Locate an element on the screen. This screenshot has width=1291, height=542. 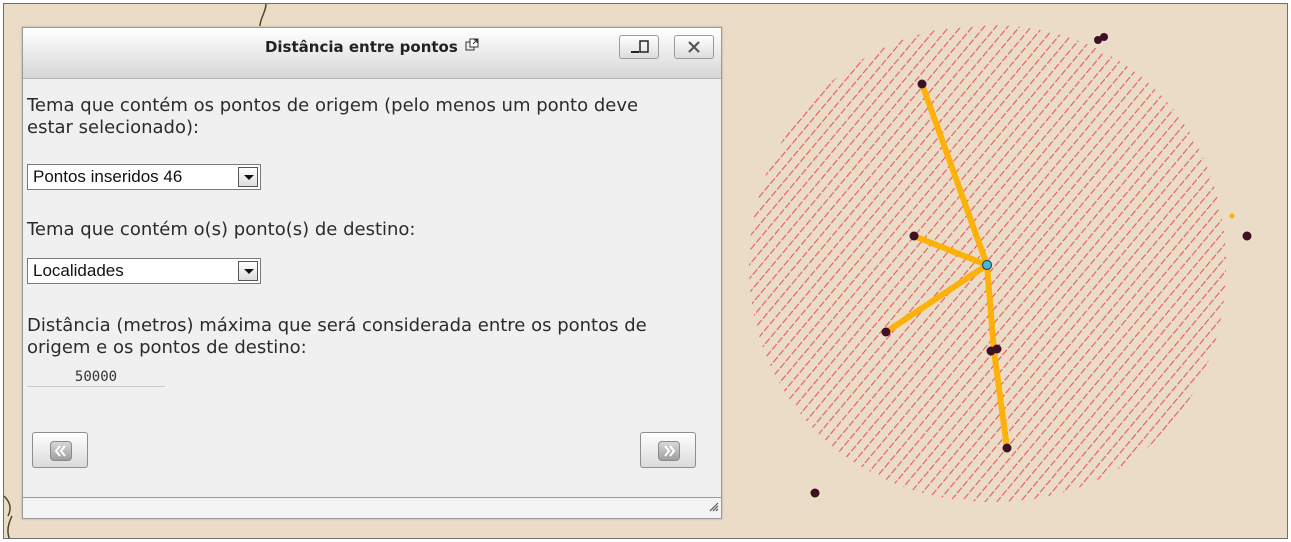
popout-icon is located at coordinates (472, 47).